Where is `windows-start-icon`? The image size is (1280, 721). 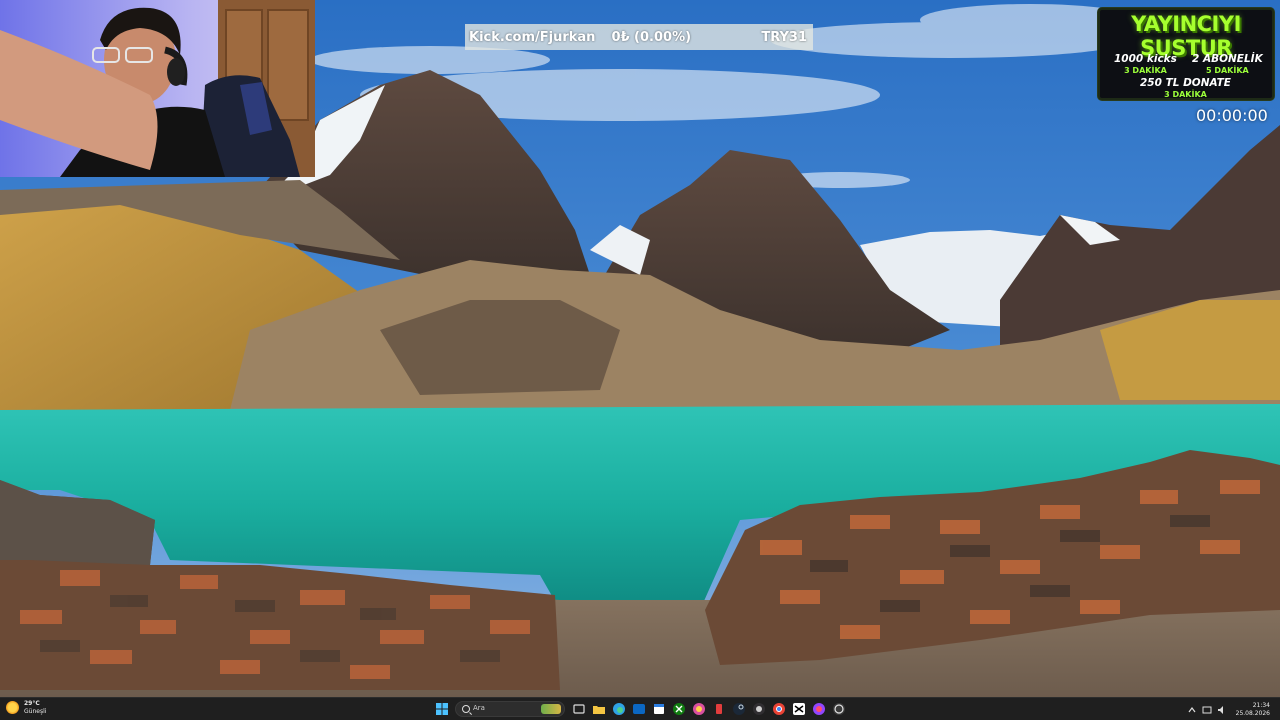 windows-start-icon is located at coordinates (442, 709).